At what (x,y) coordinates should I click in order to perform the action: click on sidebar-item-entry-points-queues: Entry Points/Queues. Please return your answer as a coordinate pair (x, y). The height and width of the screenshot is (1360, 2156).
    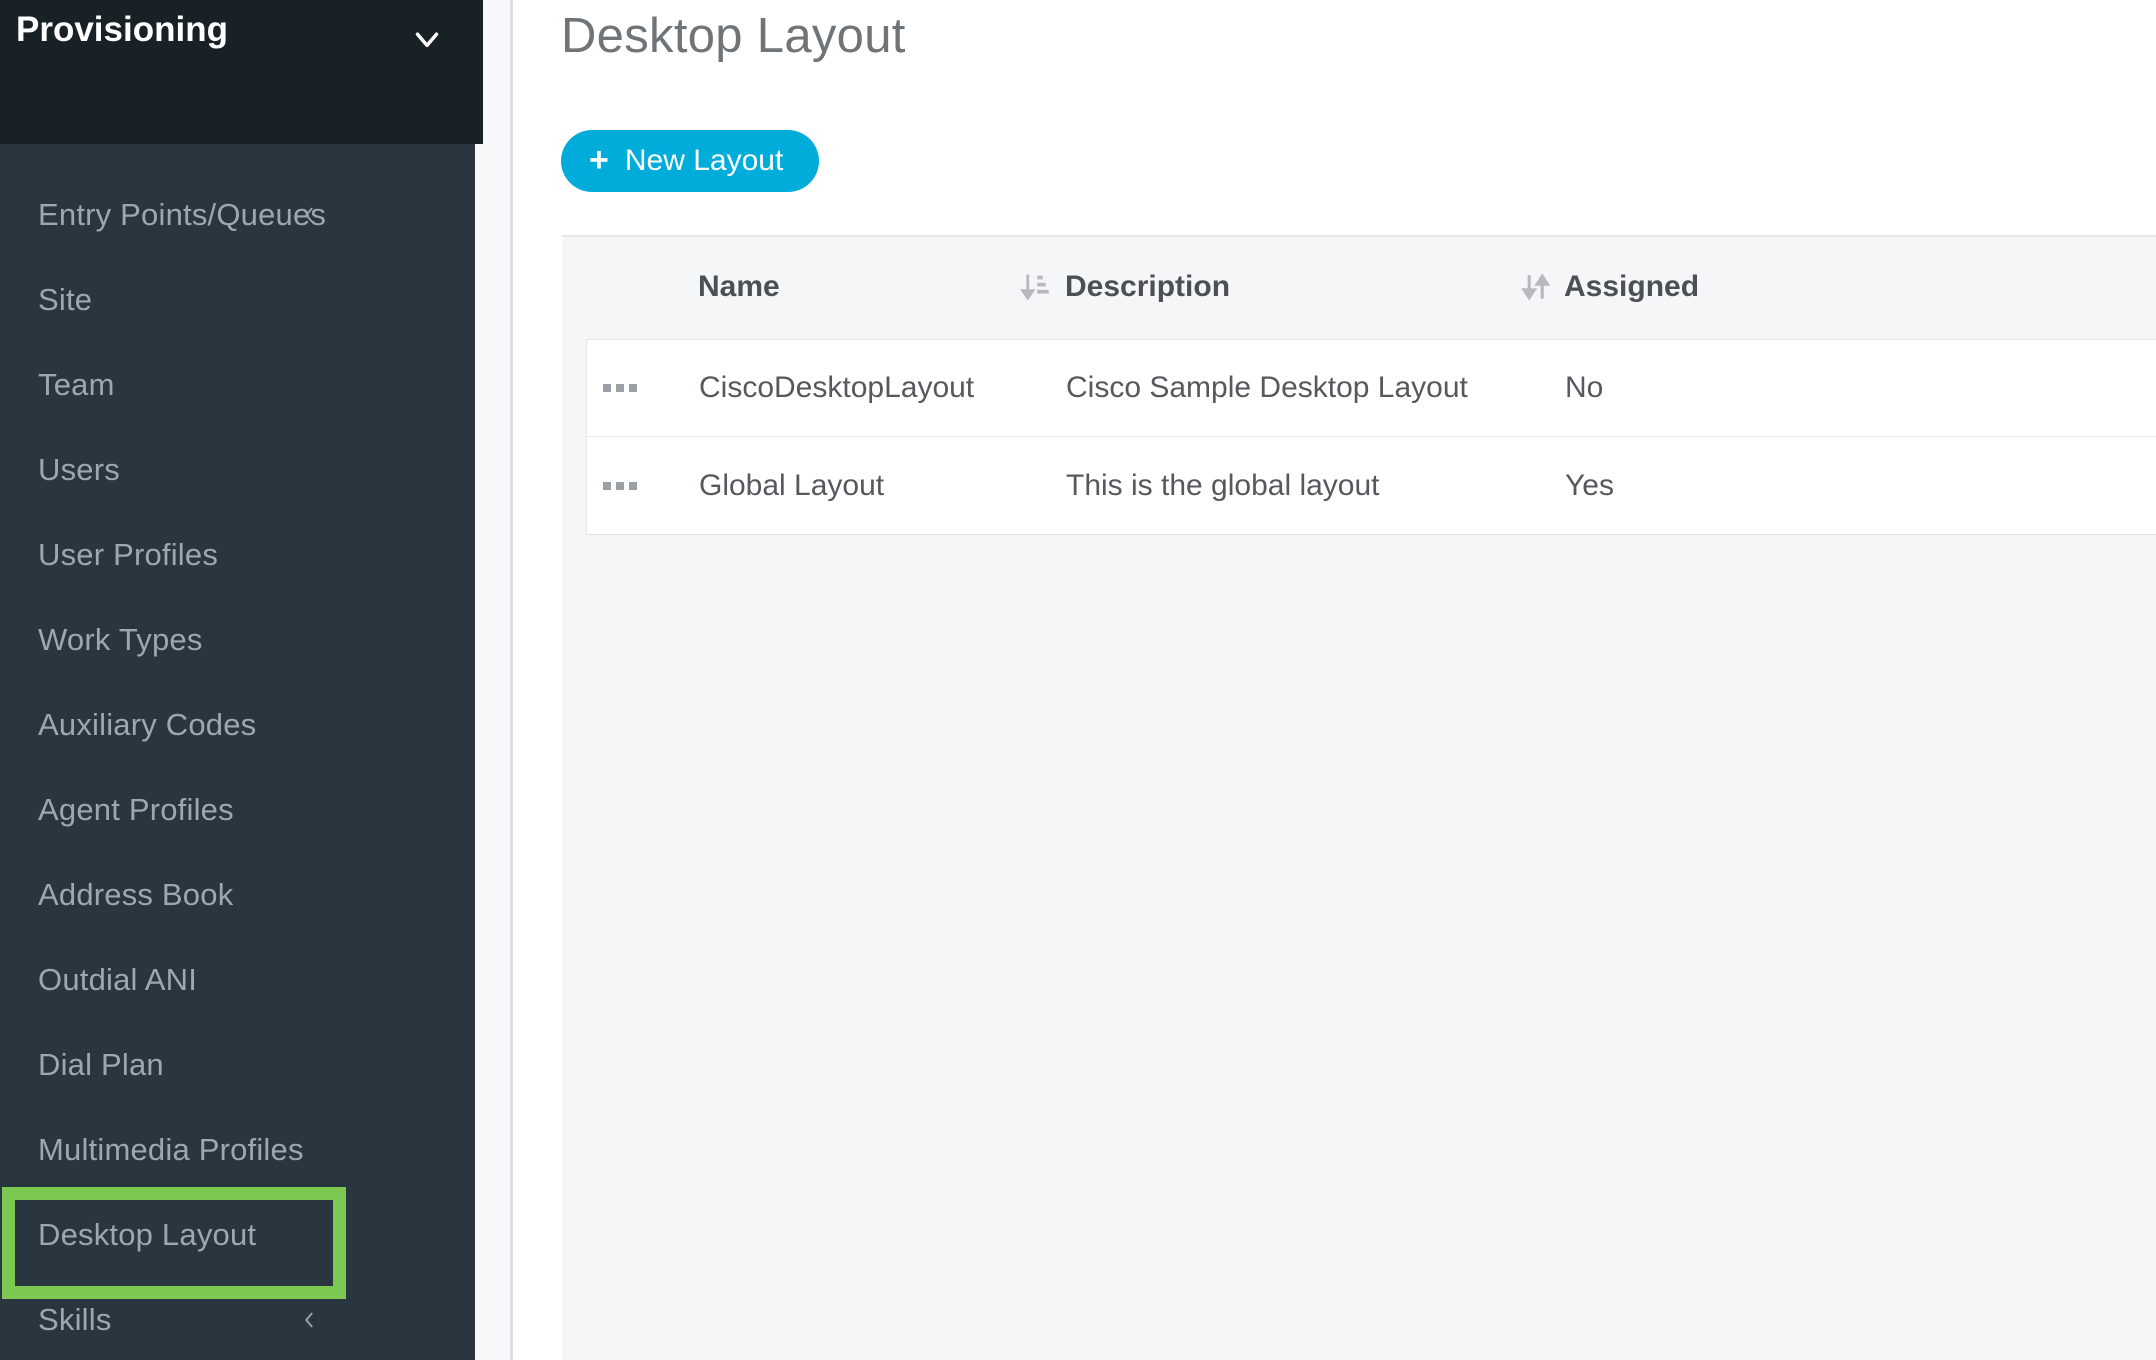
    Looking at the image, I should click on (237, 214).